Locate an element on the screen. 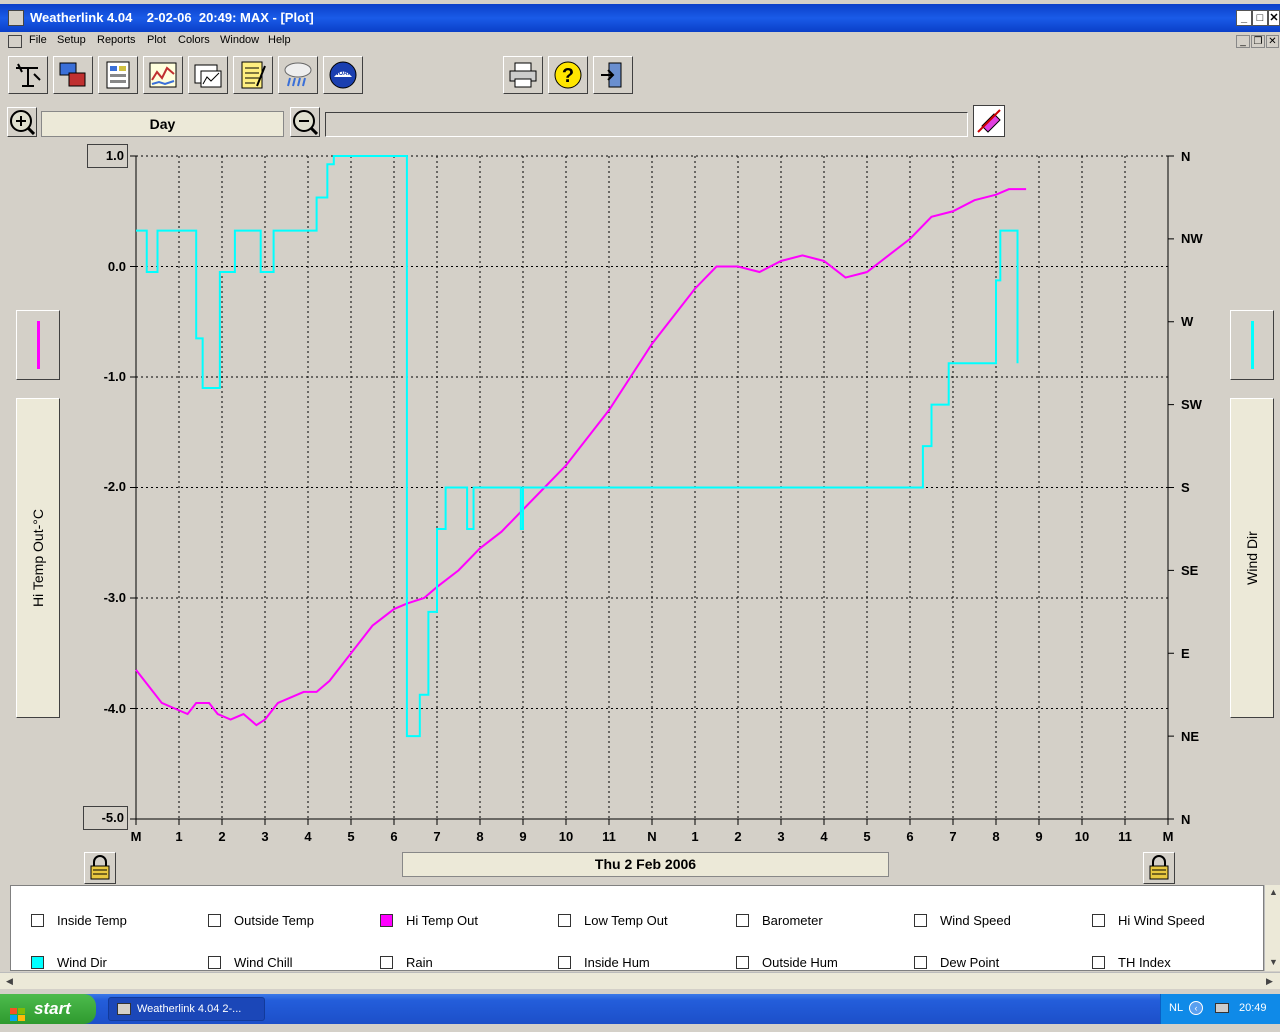 The height and width of the screenshot is (1032, 1280). y-tick-label: -3.0 is located at coordinates (114, 597).